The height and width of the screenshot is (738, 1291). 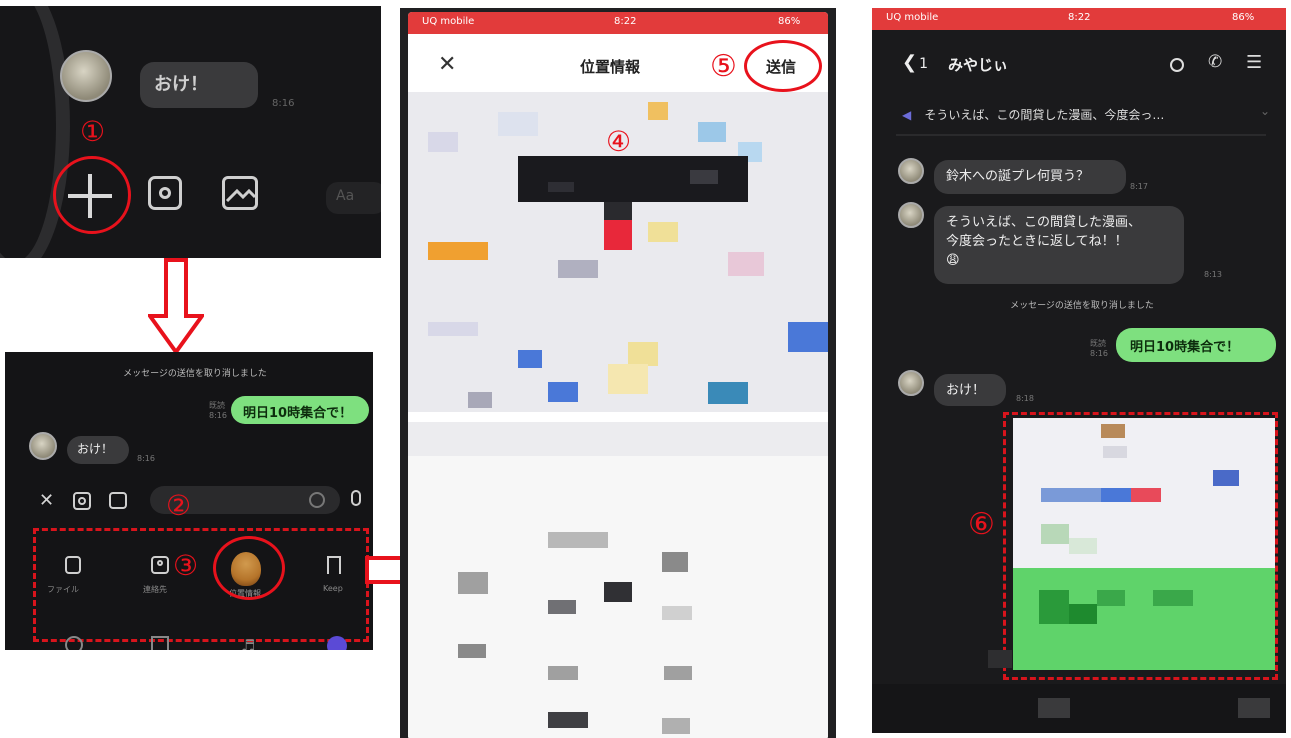 What do you see at coordinates (353, 198) in the screenshot?
I see `text-input-hint: Aa` at bounding box center [353, 198].